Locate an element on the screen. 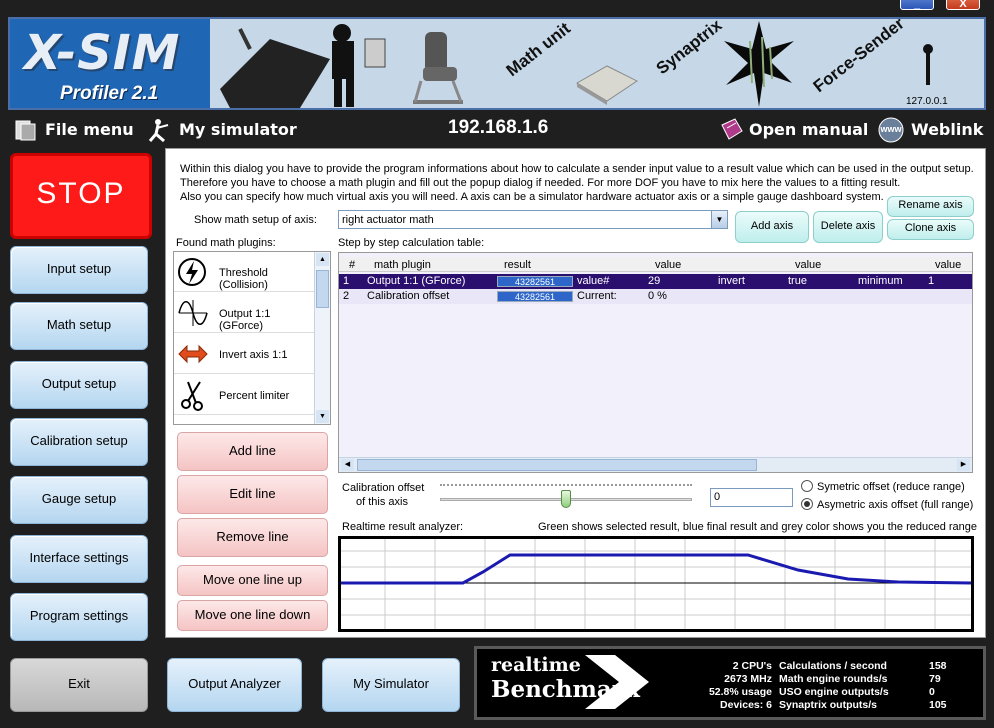 The image size is (994, 728). list-item: Invert axis 1:1 is located at coordinates (244, 354).